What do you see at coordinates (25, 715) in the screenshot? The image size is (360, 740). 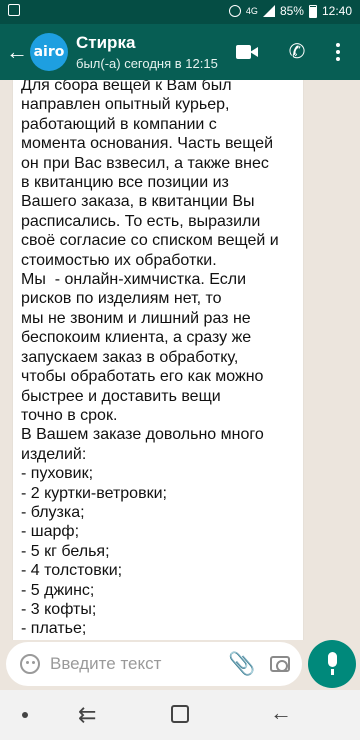 I see `nav-dot-icon` at bounding box center [25, 715].